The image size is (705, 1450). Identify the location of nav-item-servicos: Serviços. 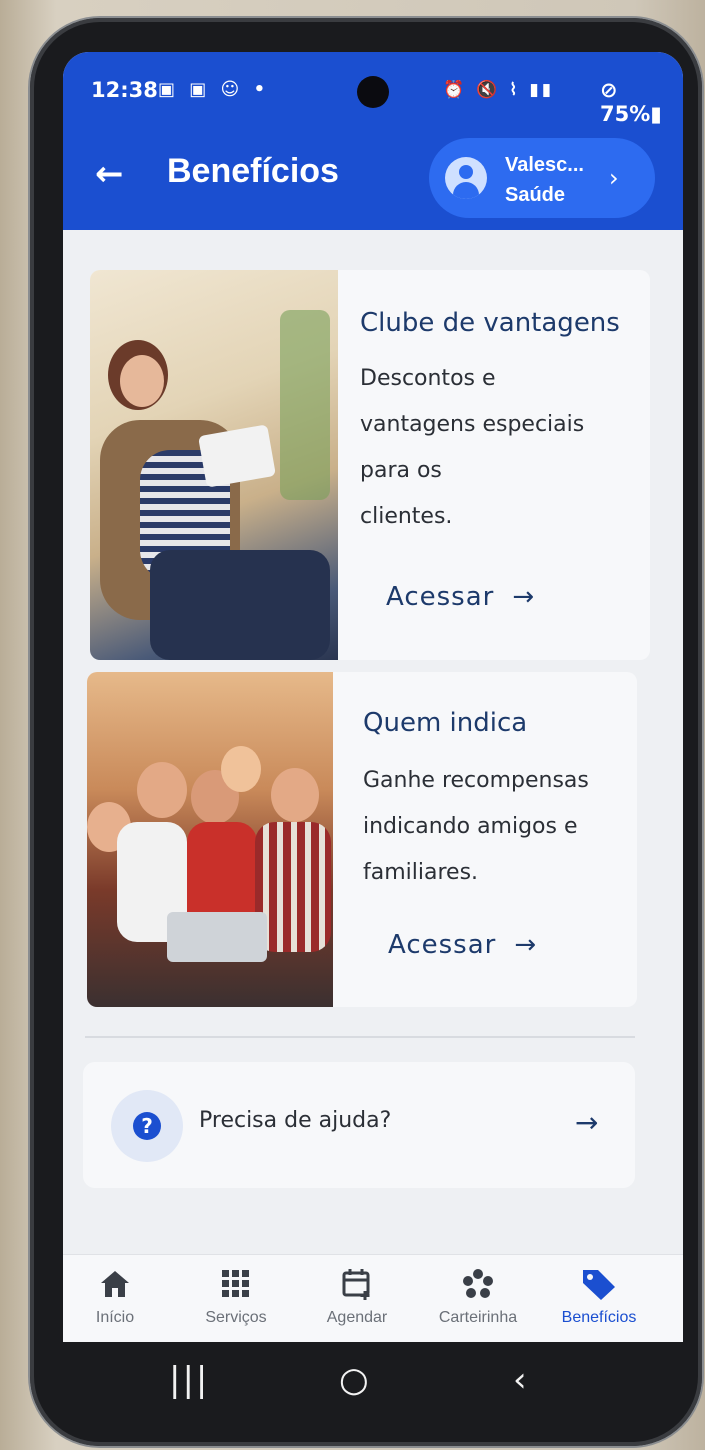
(236, 1297).